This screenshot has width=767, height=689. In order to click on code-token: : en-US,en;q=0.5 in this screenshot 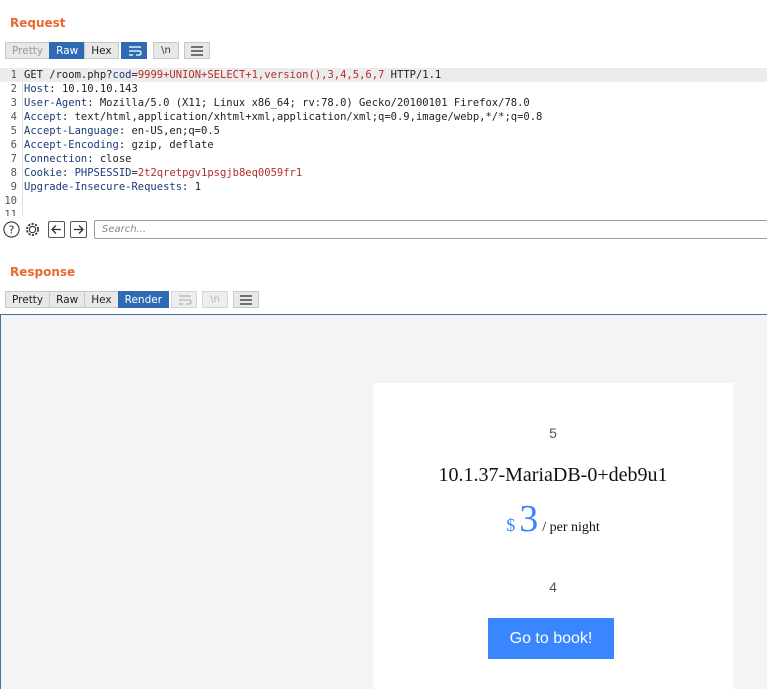, I will do `click(169, 131)`.